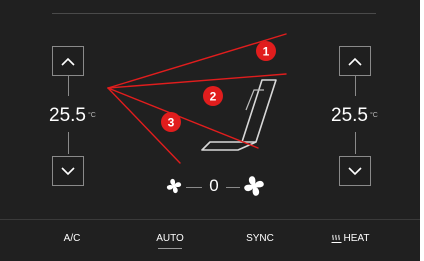 The height and width of the screenshot is (261, 424). What do you see at coordinates (336, 238) in the screenshot?
I see `seat-heat-icon` at bounding box center [336, 238].